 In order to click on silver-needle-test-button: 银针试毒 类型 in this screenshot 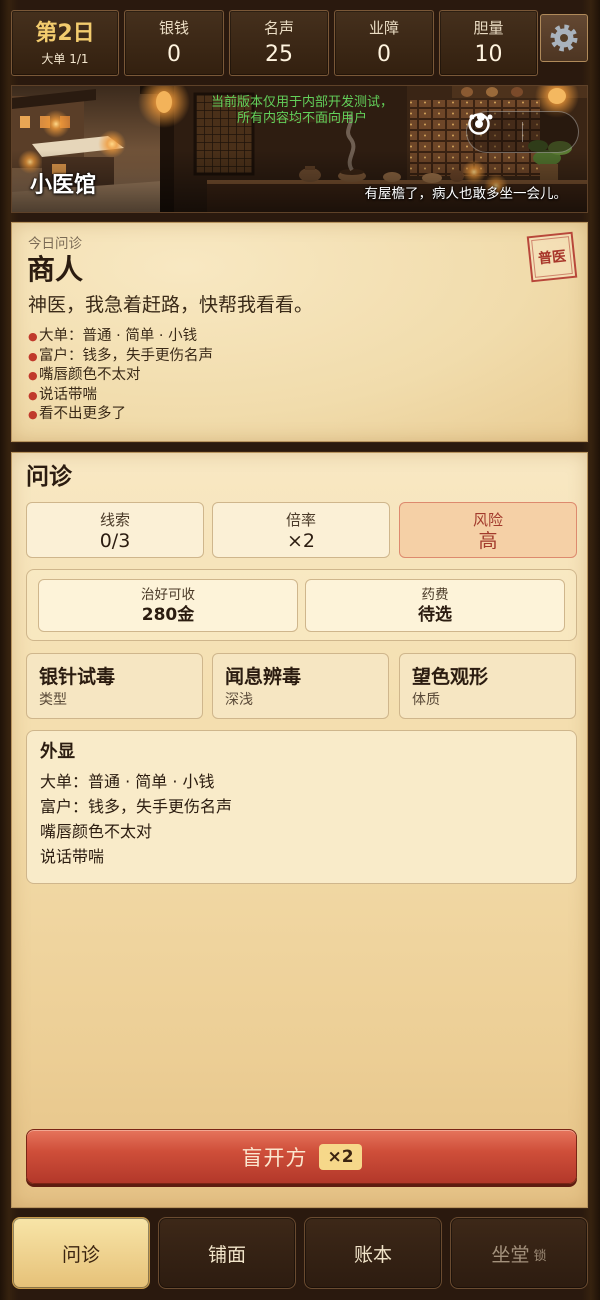, I will do `click(114, 686)`.